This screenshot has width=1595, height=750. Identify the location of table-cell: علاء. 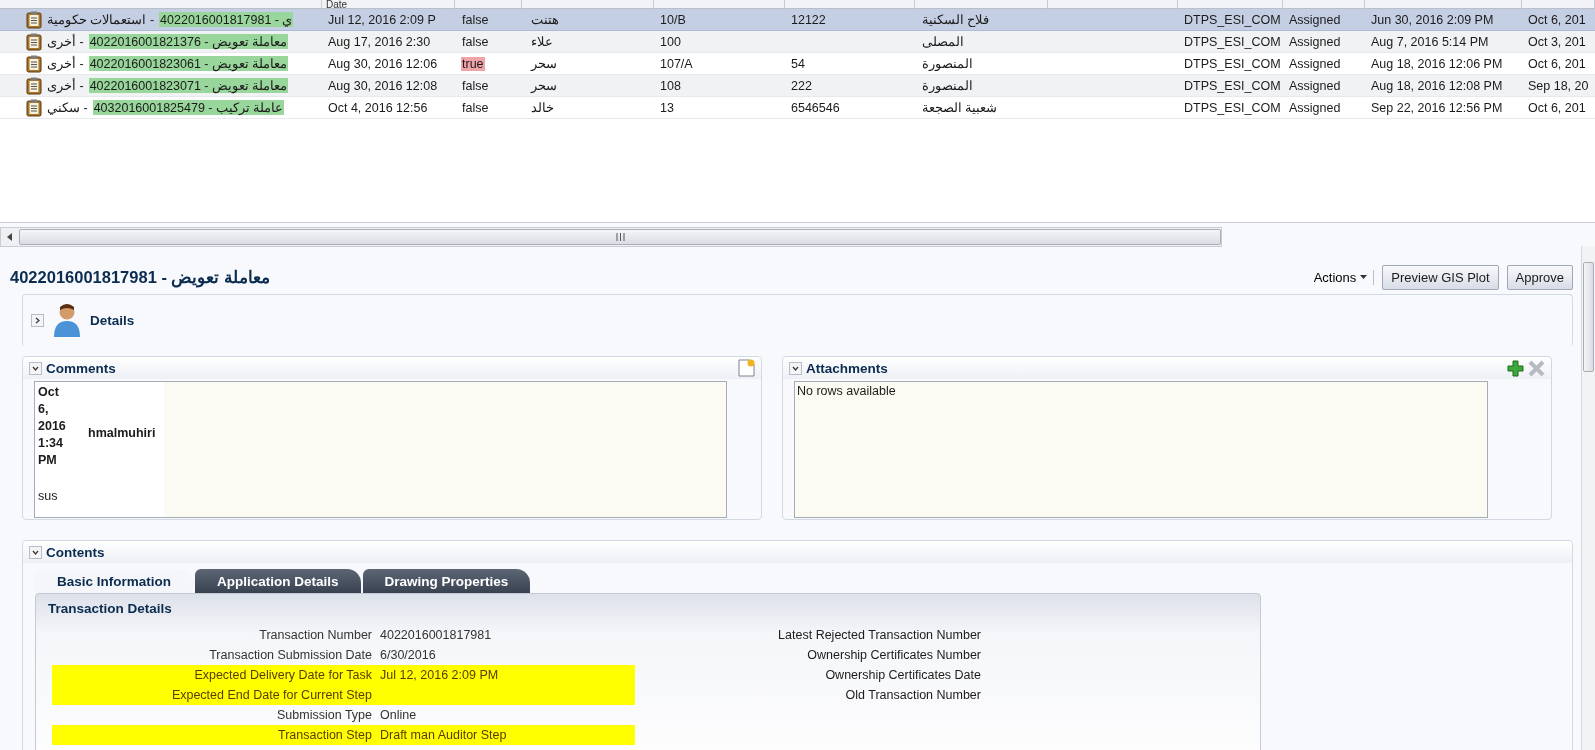
(542, 42).